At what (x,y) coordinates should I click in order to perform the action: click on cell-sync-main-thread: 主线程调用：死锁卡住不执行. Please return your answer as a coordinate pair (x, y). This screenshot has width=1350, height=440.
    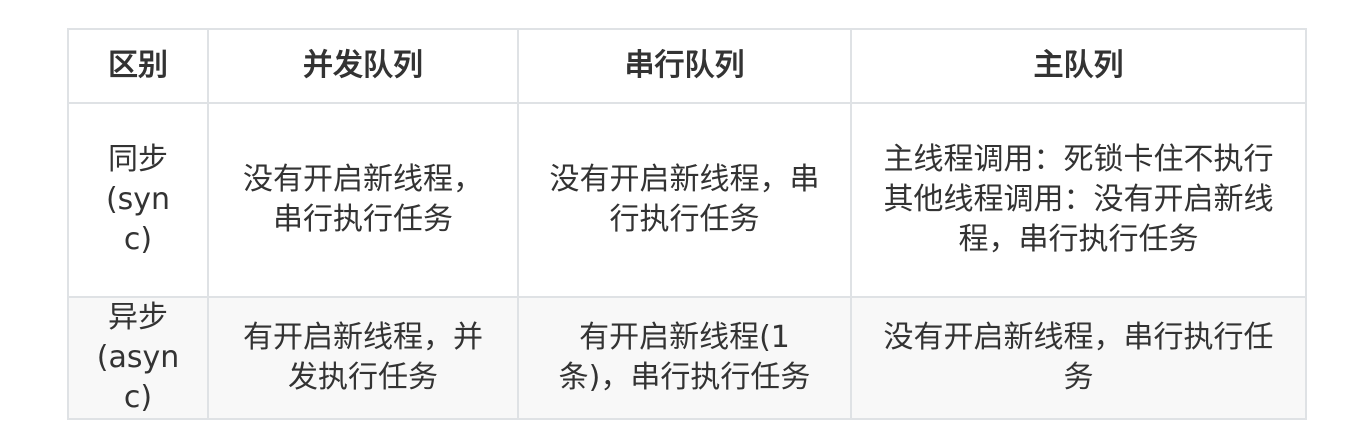
    Looking at the image, I should click on (1078, 159).